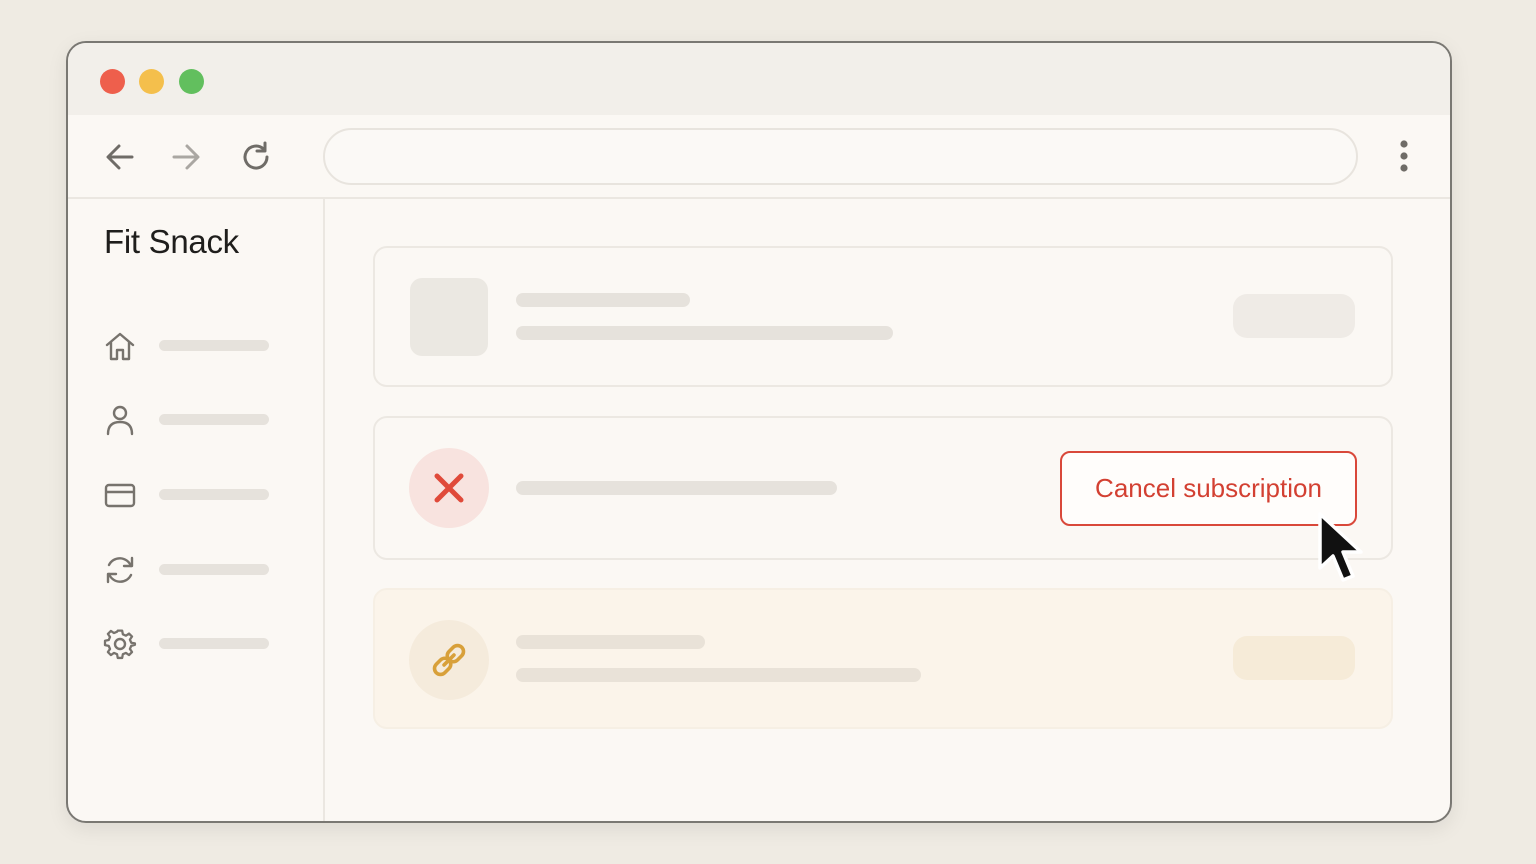  Describe the element at coordinates (883, 488) in the screenshot. I see `cancel-subscription-card: Cancel subscription` at that location.